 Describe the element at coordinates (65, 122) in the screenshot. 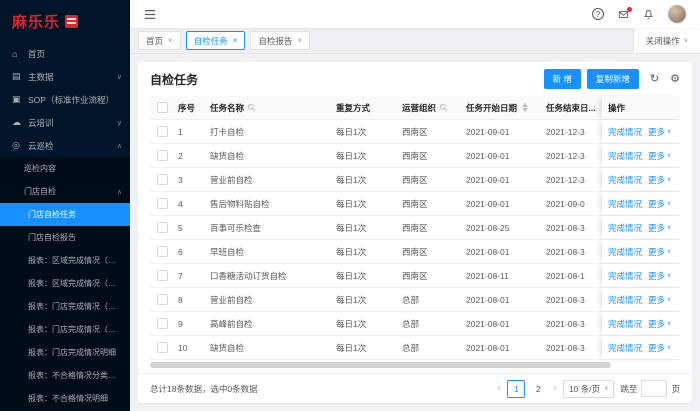

I see `sidebar-item-3: ☁ 云培训 ∨` at that location.